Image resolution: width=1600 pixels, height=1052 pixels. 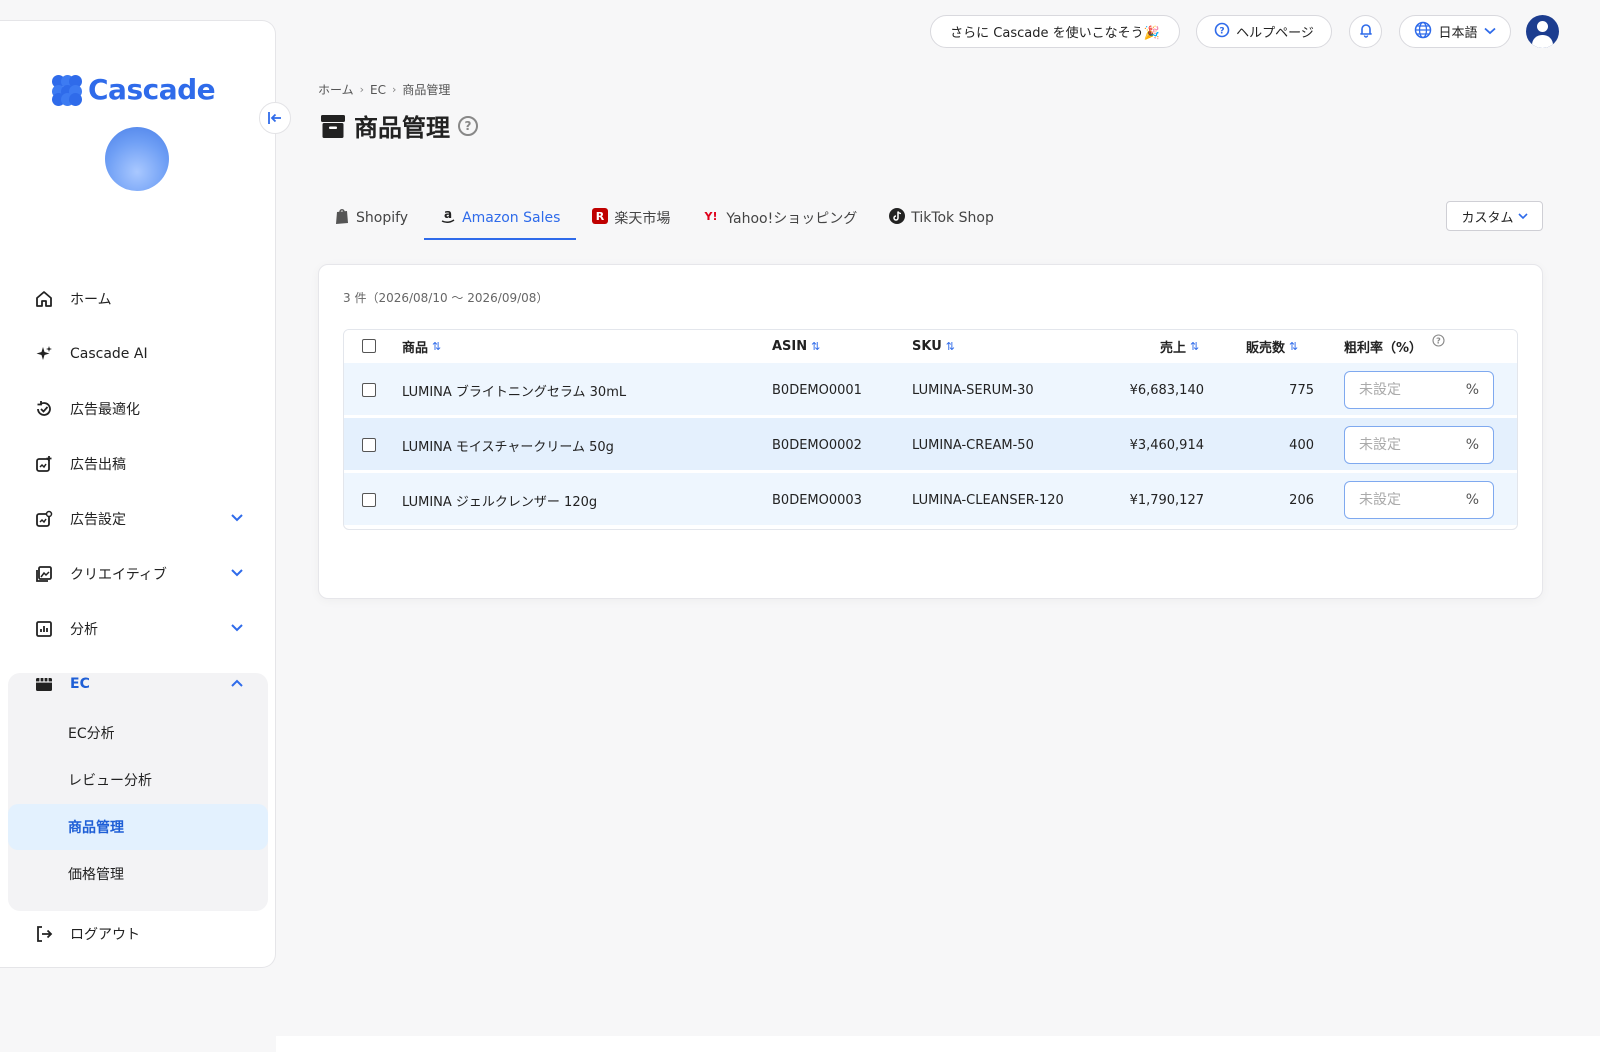 I want to click on chevron-up-icon, so click(x=237, y=684).